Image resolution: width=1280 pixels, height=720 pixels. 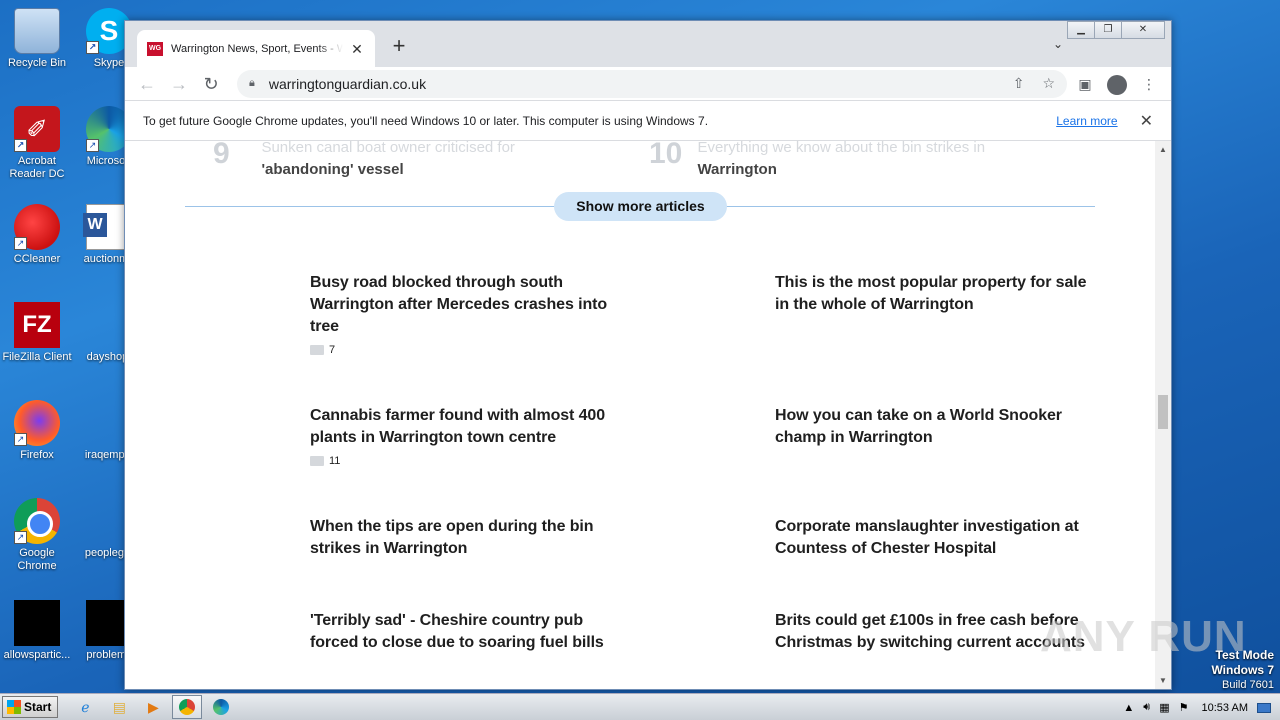 What do you see at coordinates (1146, 707) in the screenshot?
I see `volume-icon: 🔊︎` at bounding box center [1146, 707].